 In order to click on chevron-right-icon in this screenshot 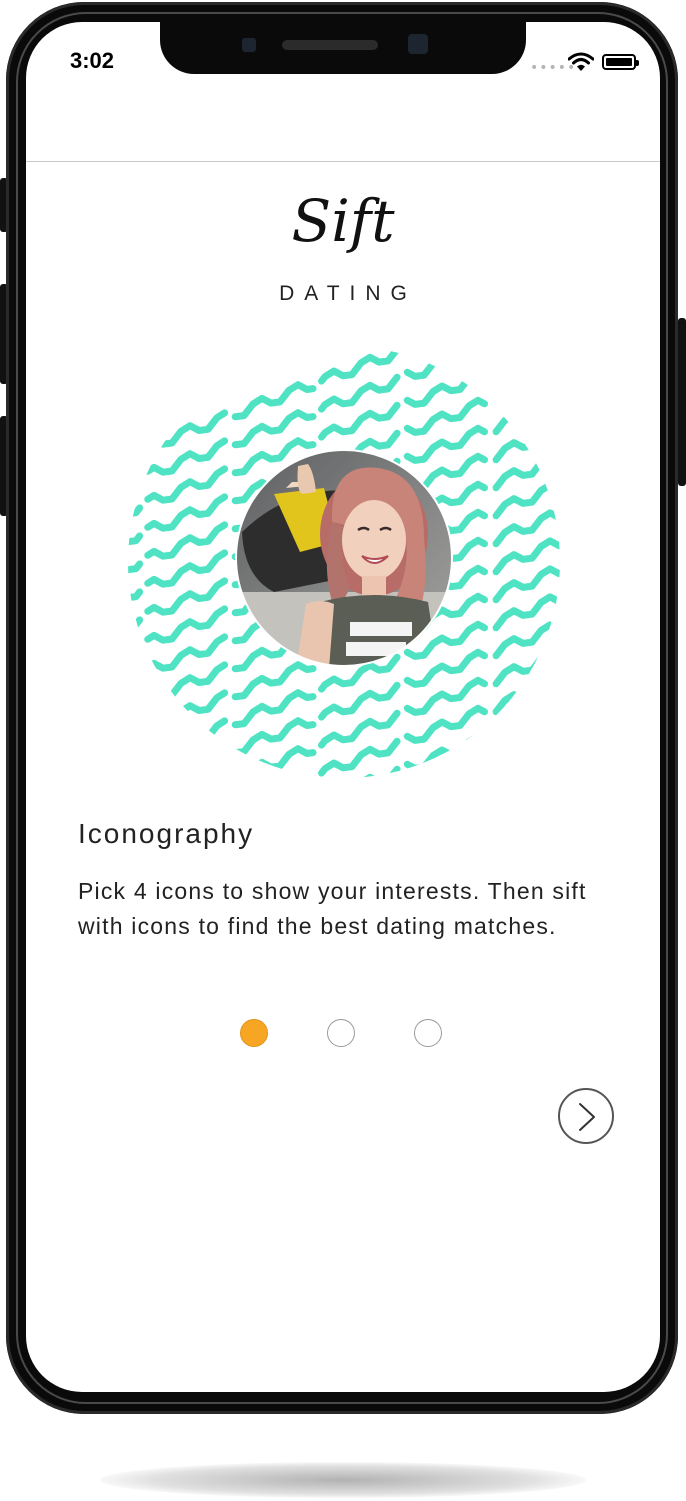, I will do `click(587, 1117)`.